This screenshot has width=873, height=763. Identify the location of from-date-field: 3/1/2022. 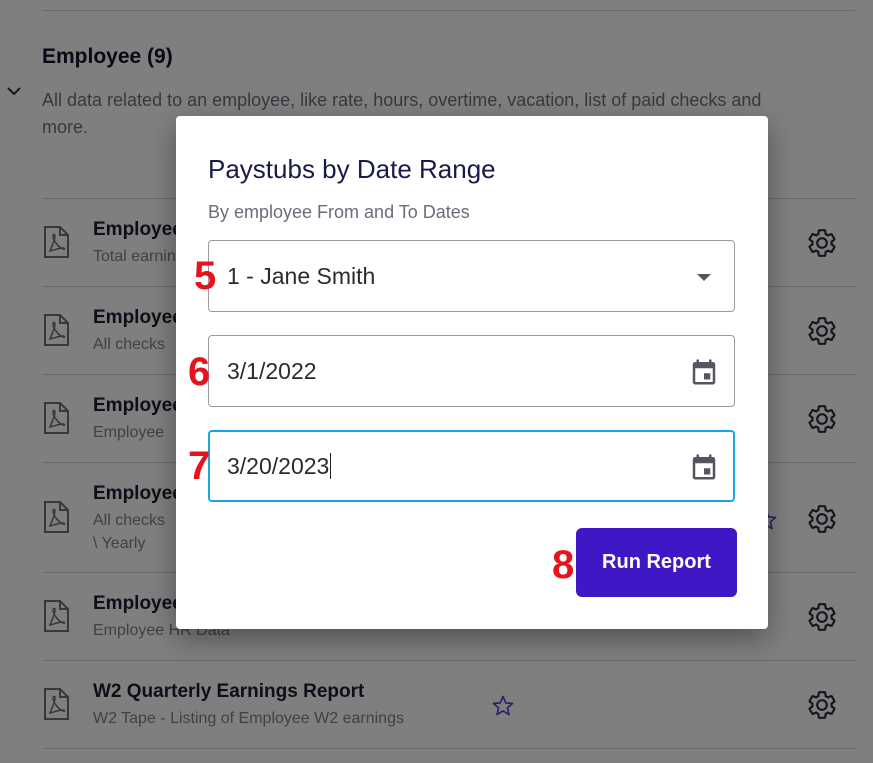
(471, 371).